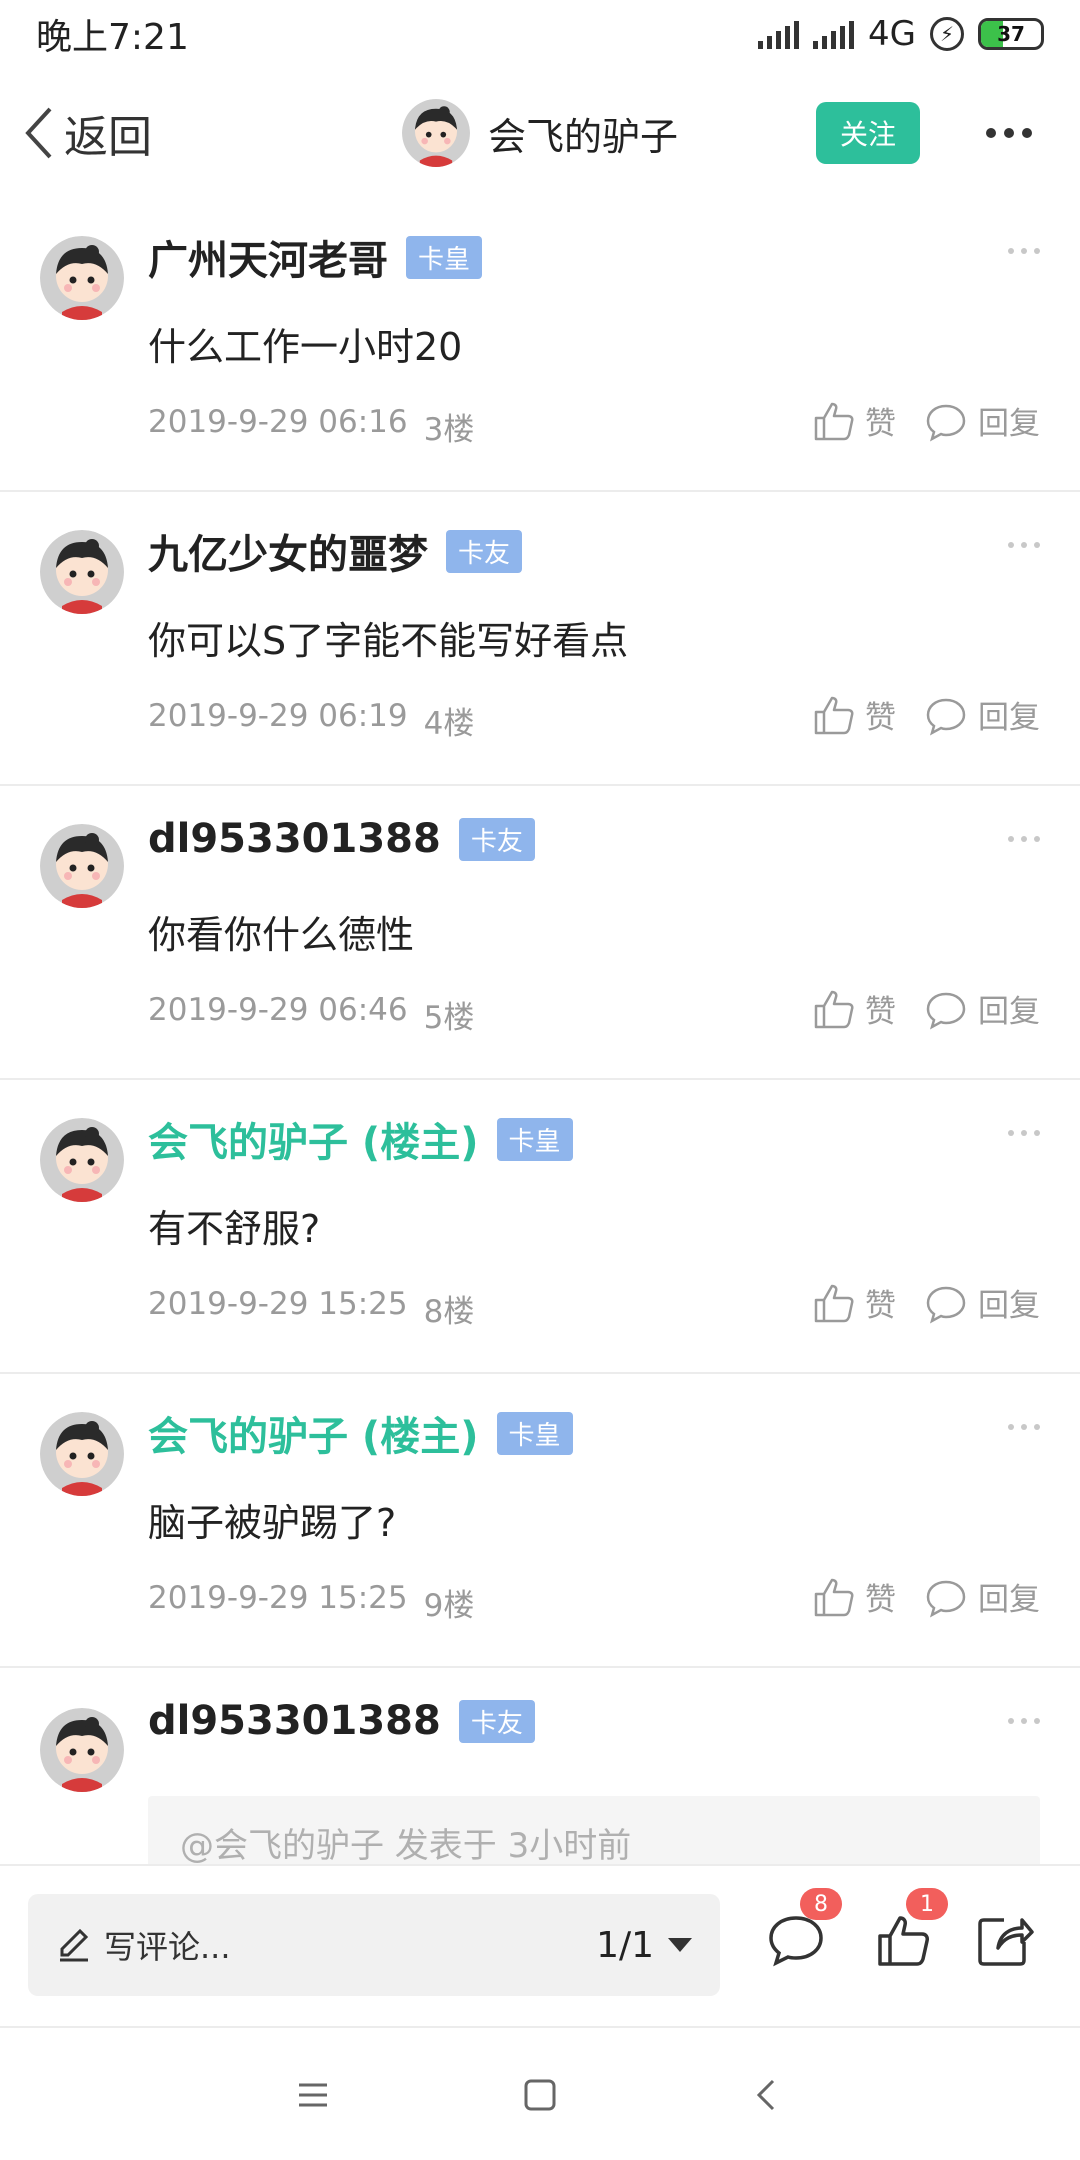 This screenshot has height=2160, width=1080. I want to click on page-title: 会飞的驴子, so click(583, 136).